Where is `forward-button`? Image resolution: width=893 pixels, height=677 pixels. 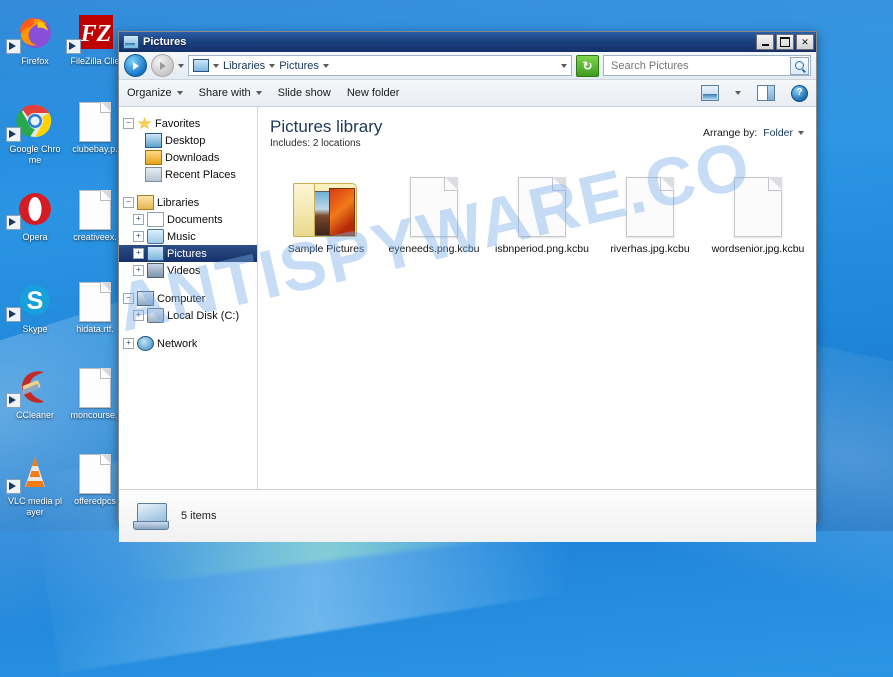 forward-button is located at coordinates (162, 65).